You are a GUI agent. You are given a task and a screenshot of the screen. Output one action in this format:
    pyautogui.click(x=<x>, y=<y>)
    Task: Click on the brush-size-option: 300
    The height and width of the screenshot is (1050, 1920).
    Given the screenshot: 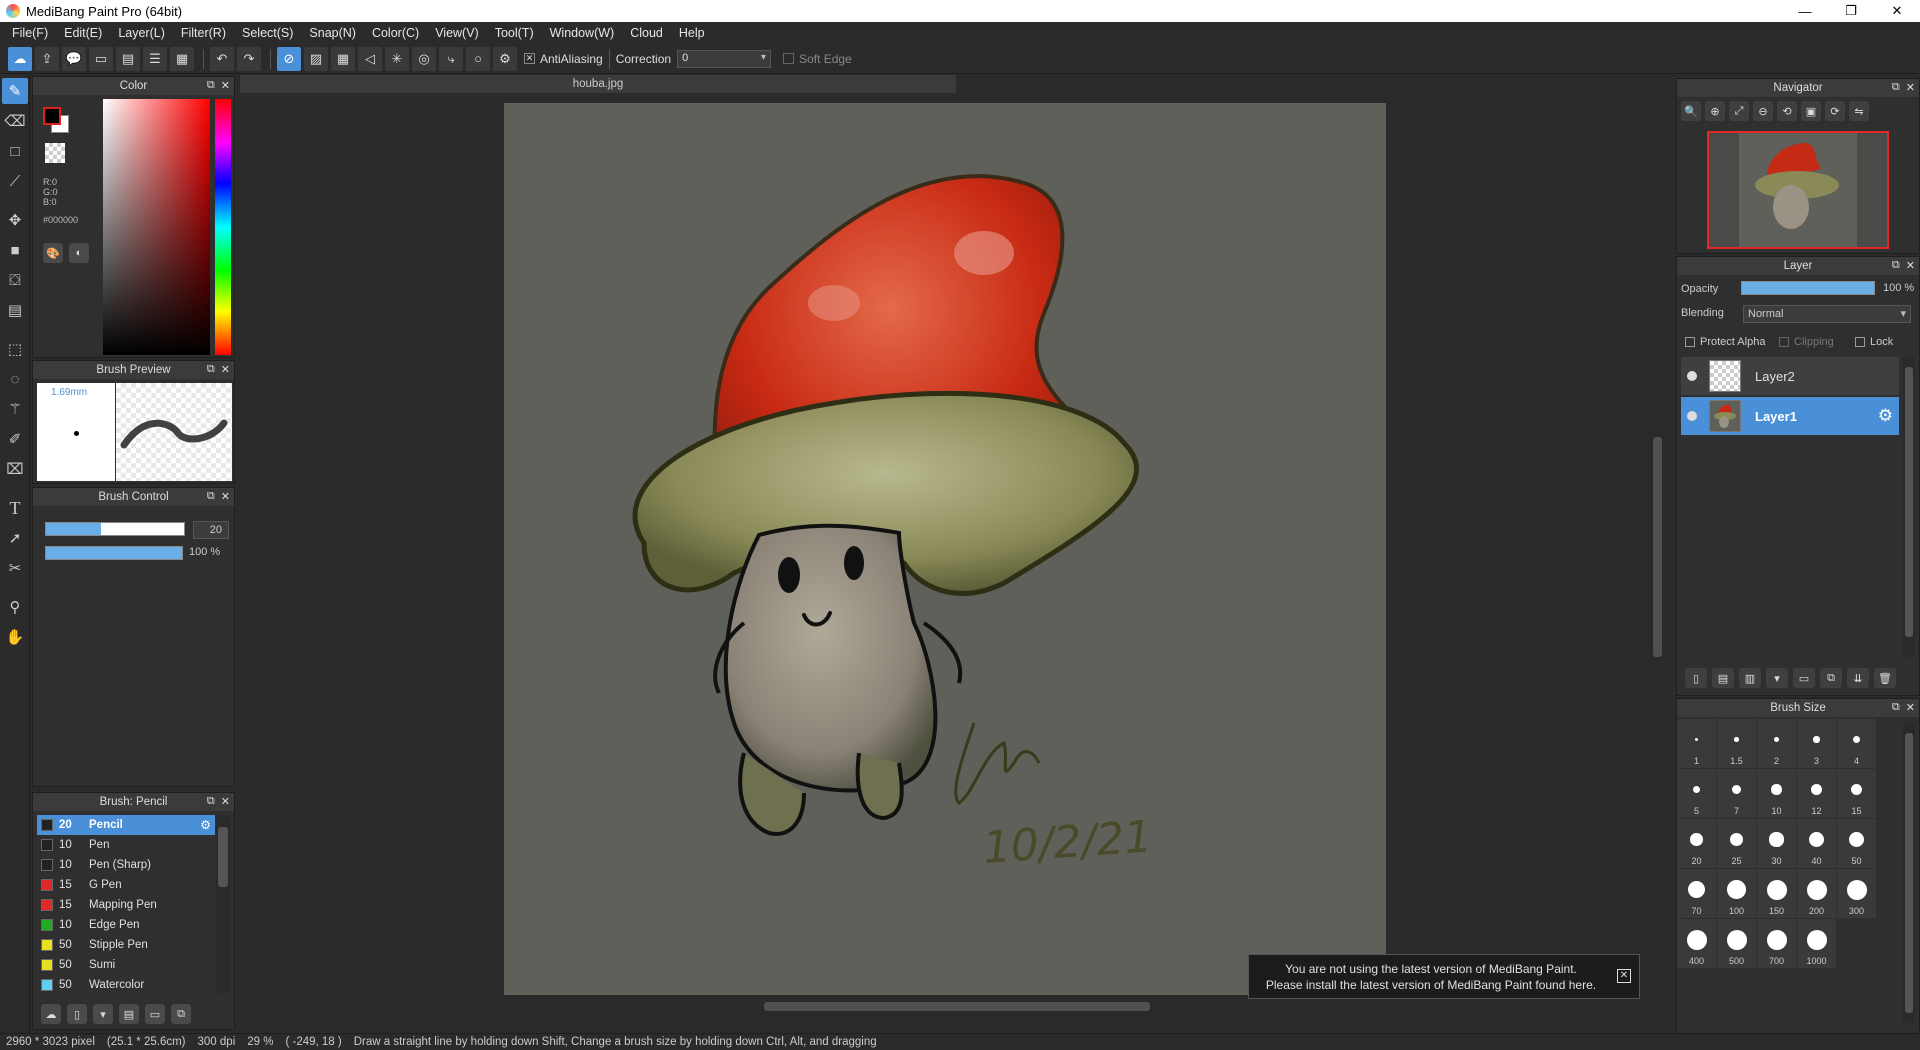 What is the action you would take?
    pyautogui.click(x=1856, y=893)
    